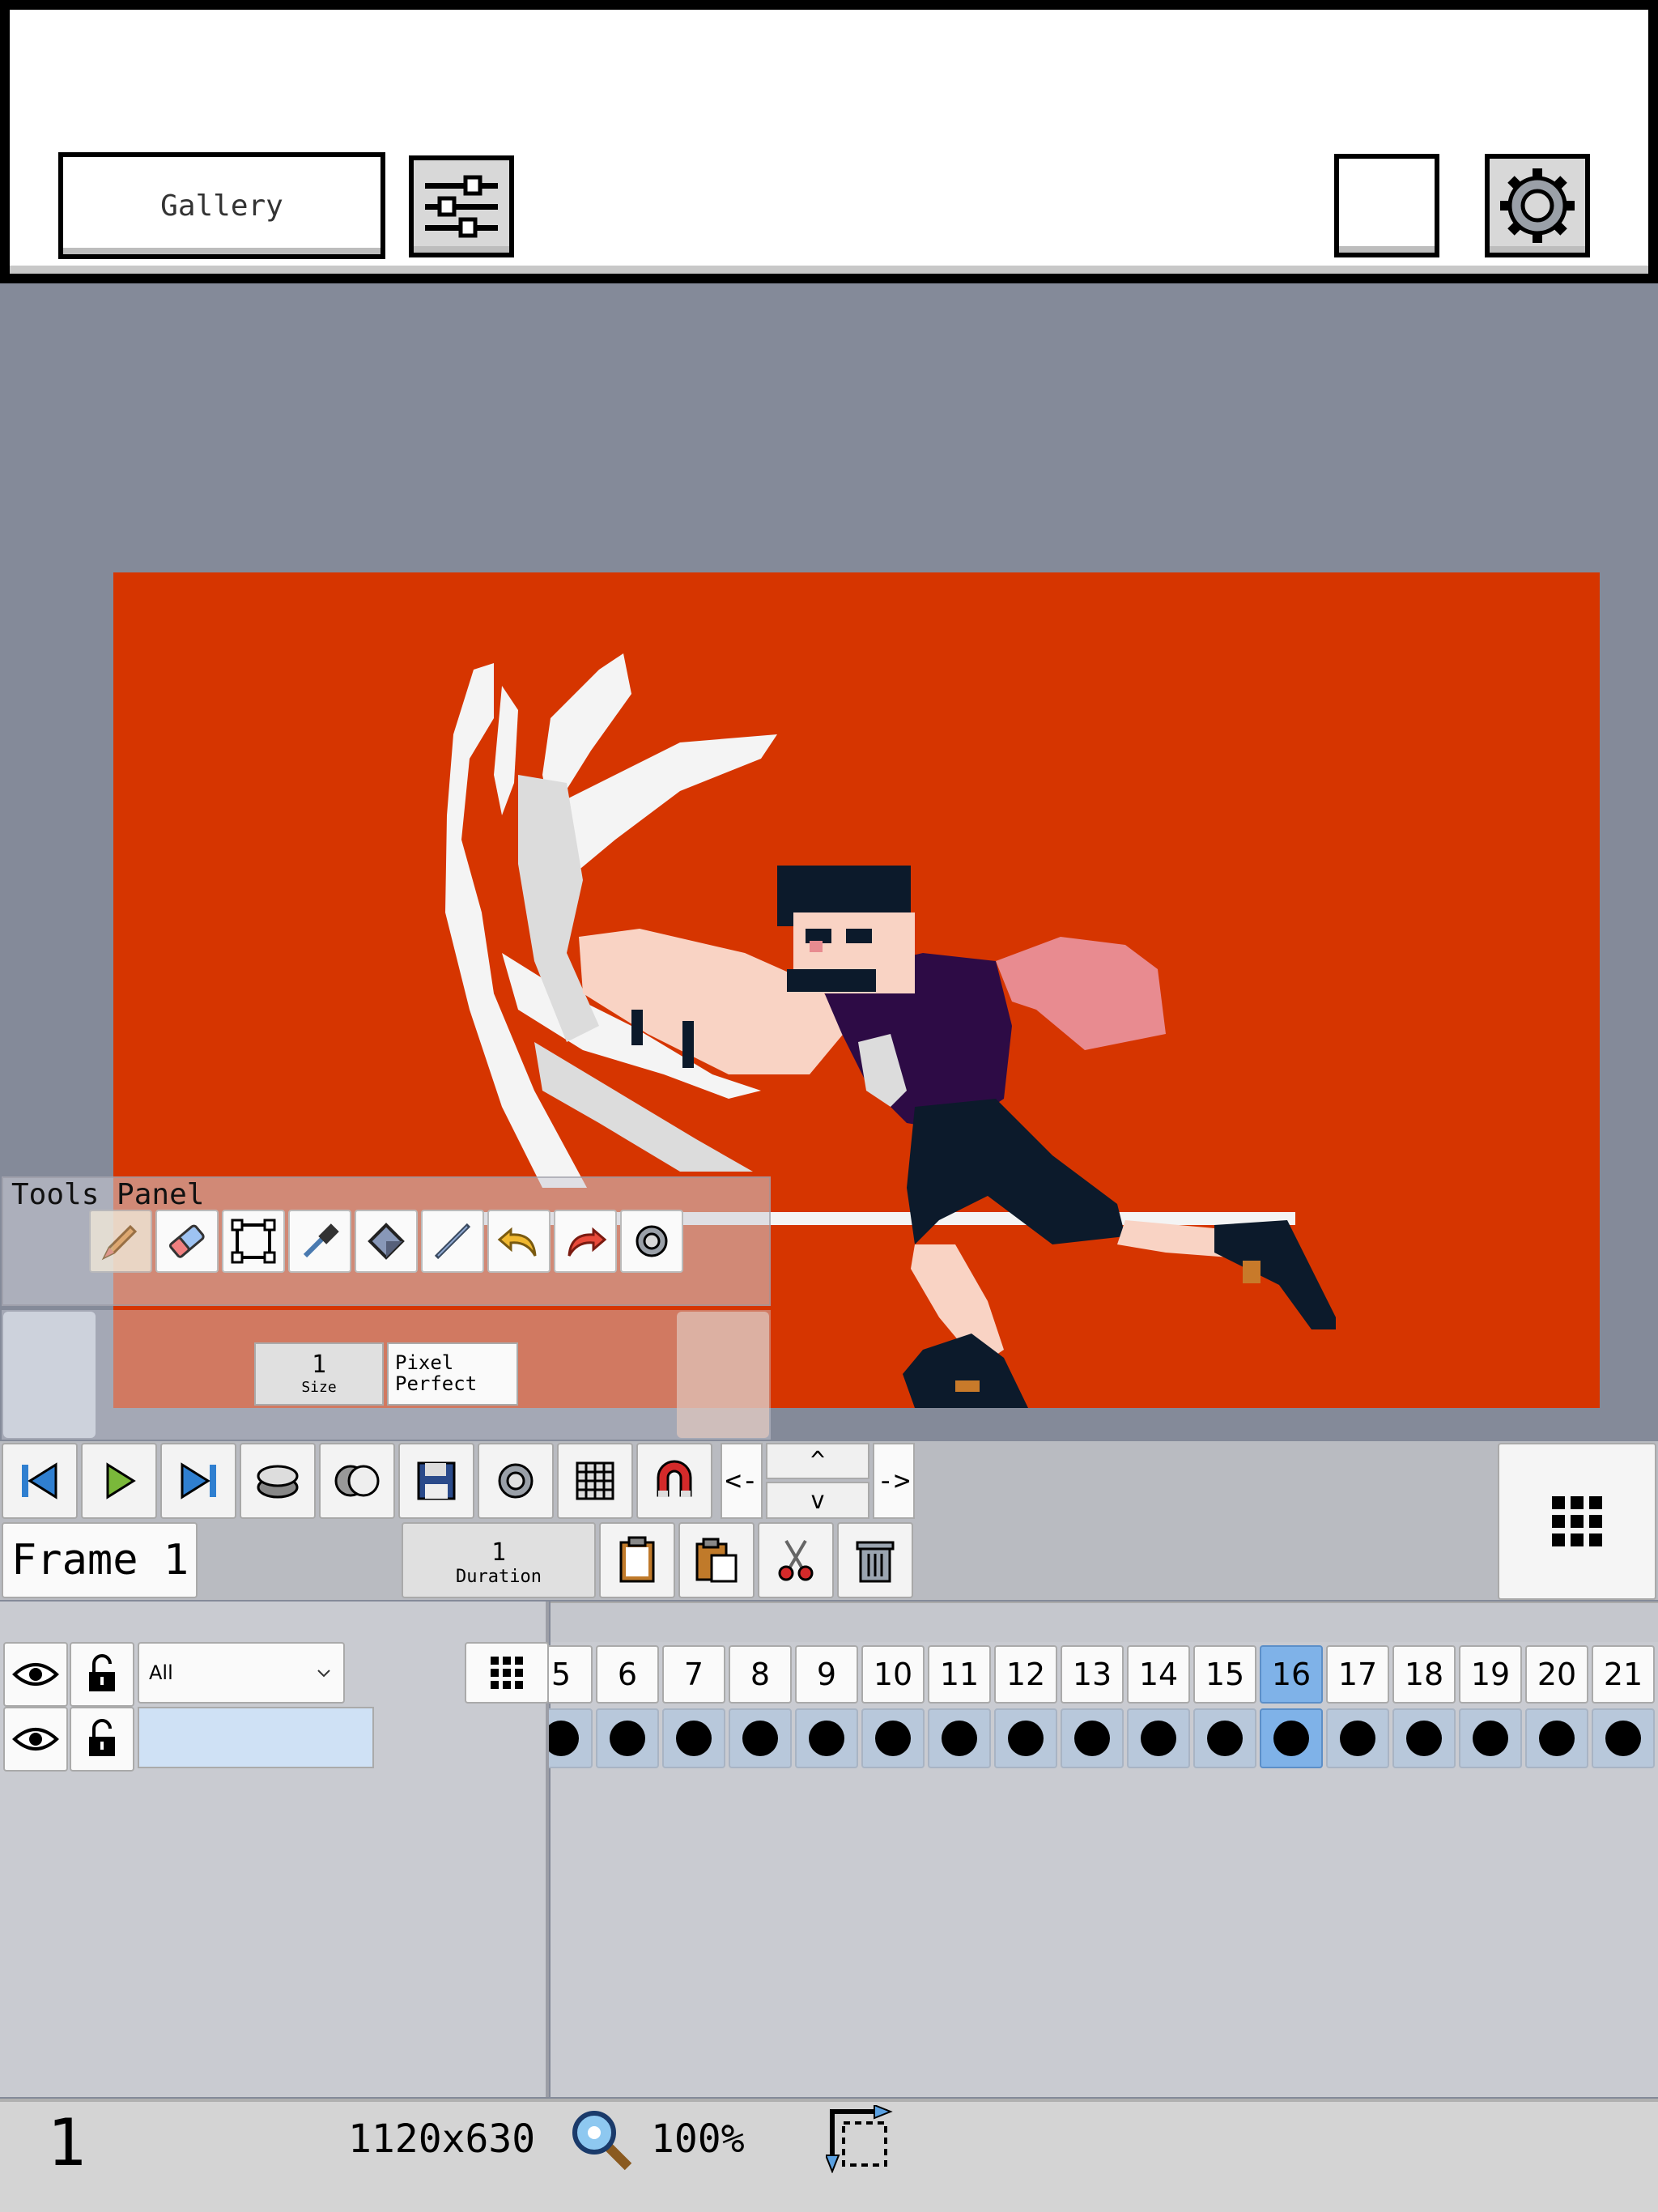  I want to click on grid-toggle-button, so click(595, 1481).